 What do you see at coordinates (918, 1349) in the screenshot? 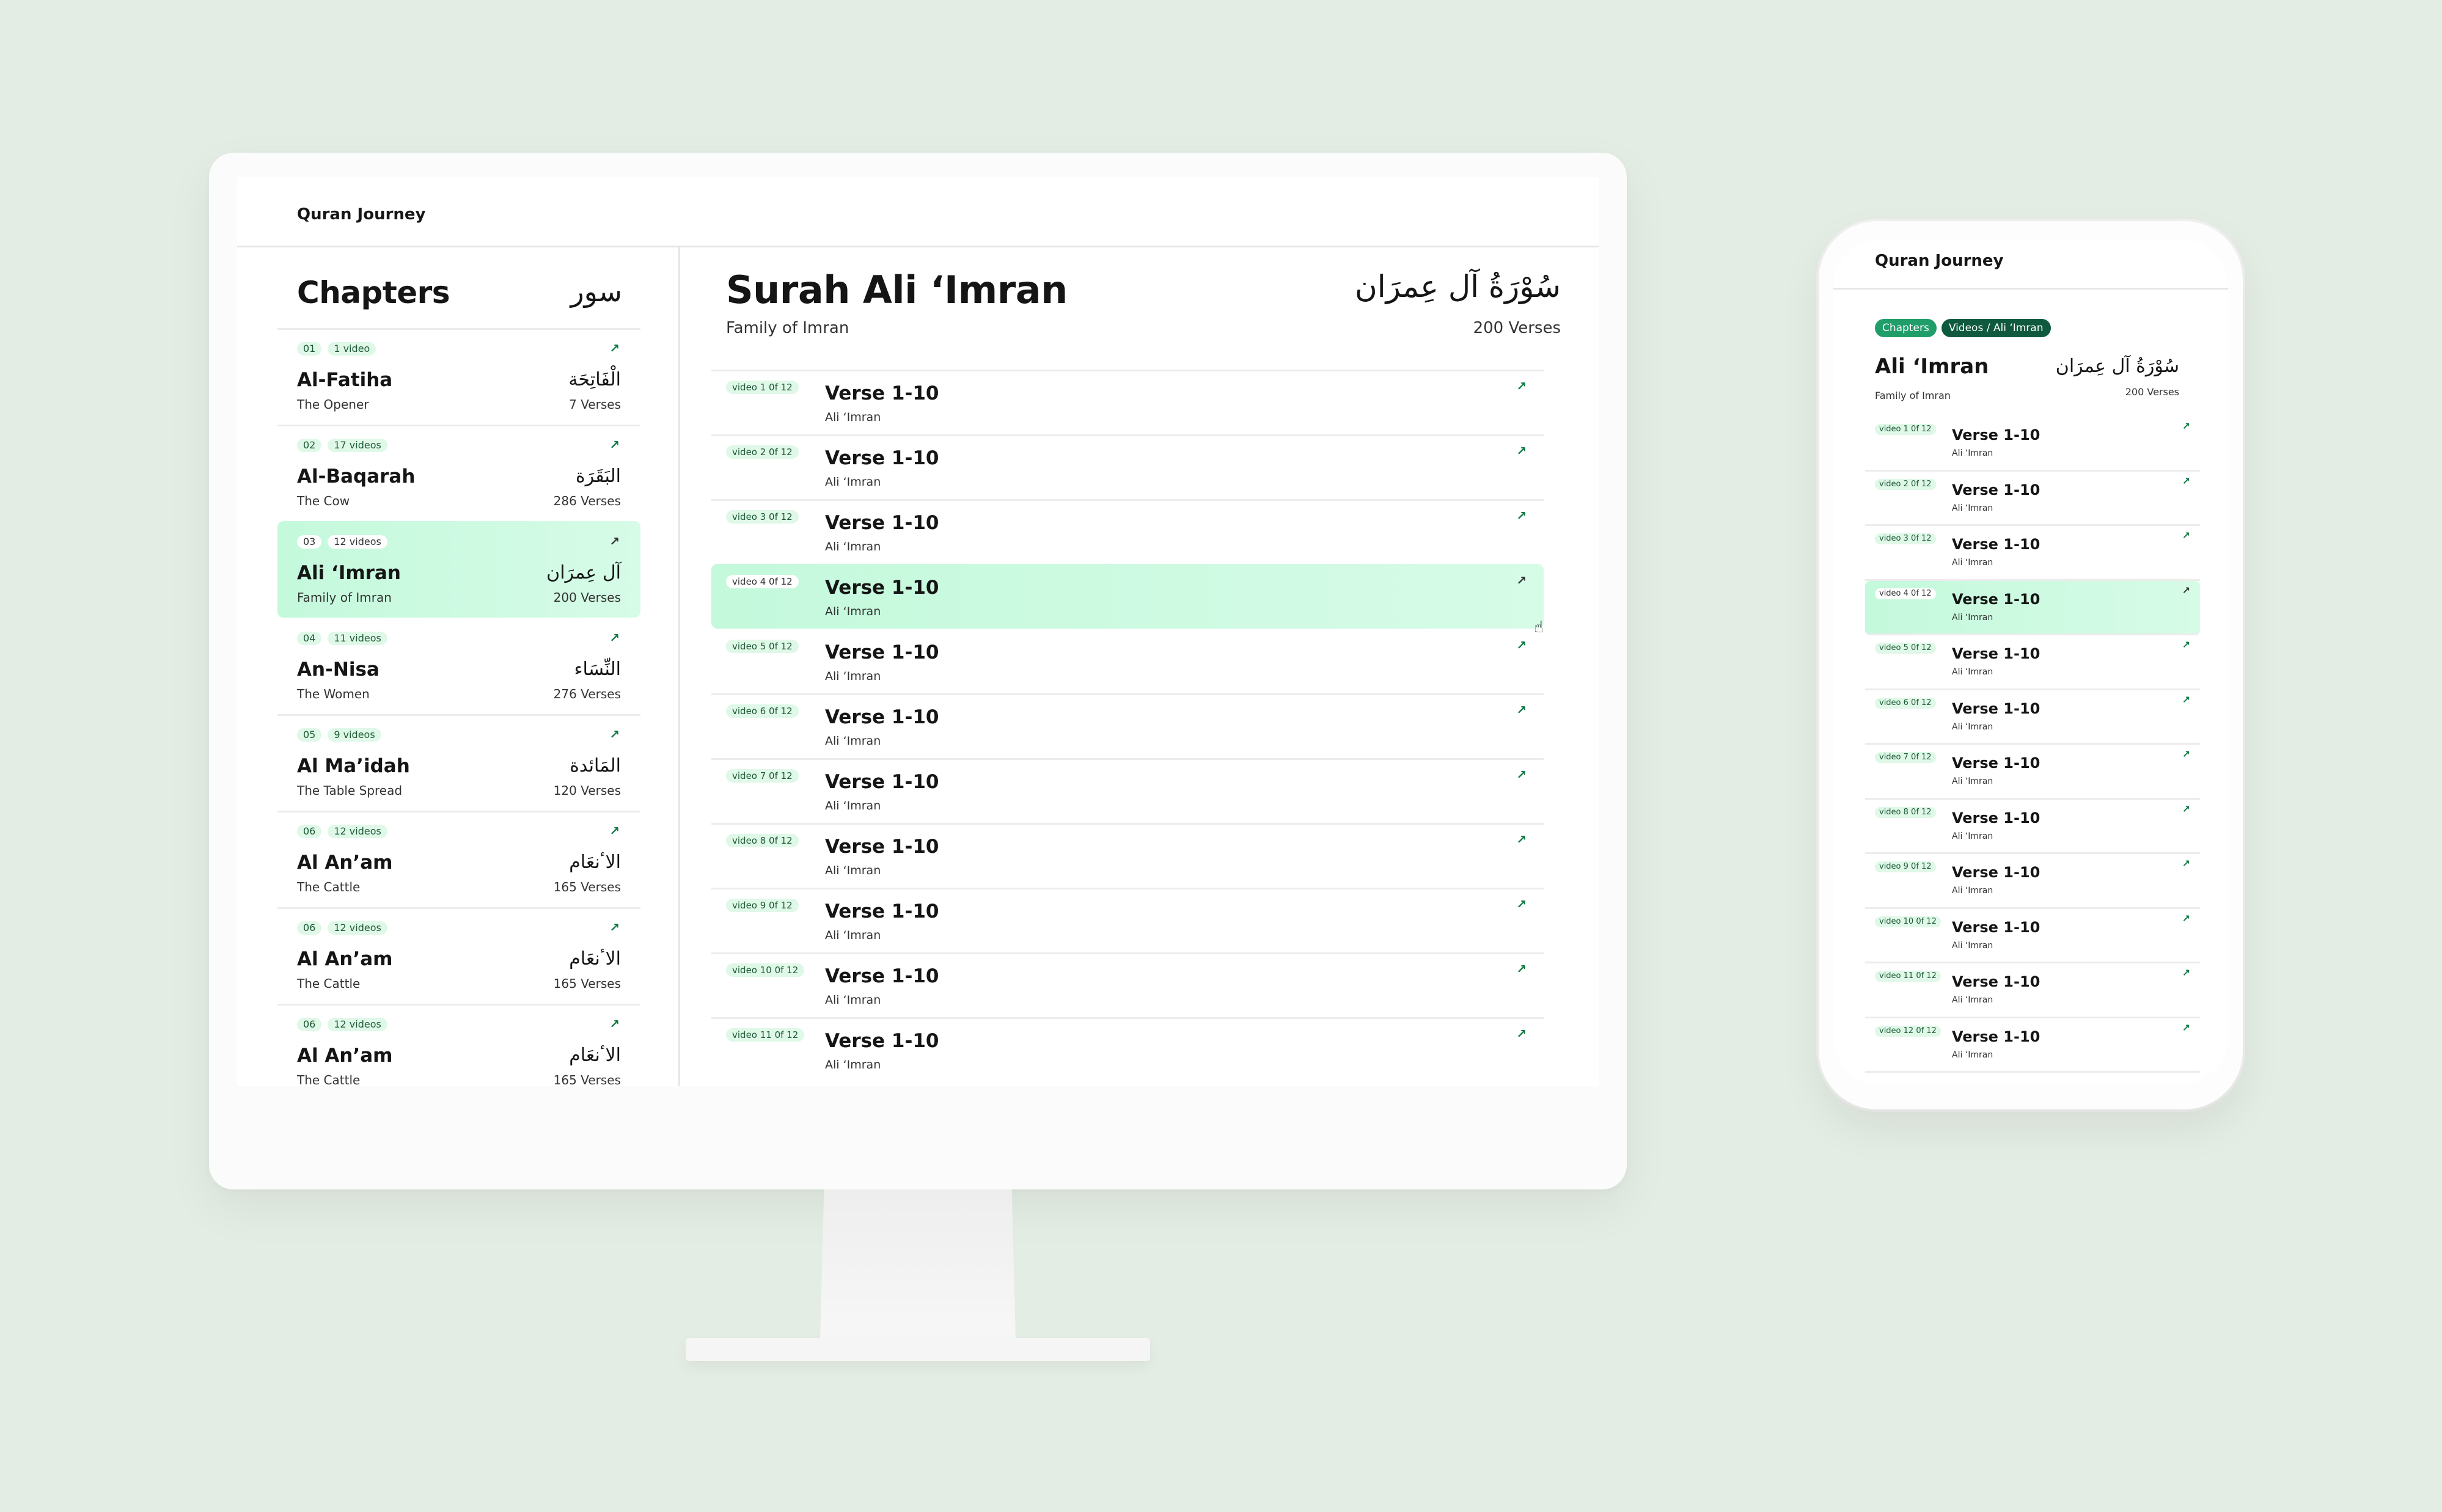
I see `monitor-stand-base` at bounding box center [918, 1349].